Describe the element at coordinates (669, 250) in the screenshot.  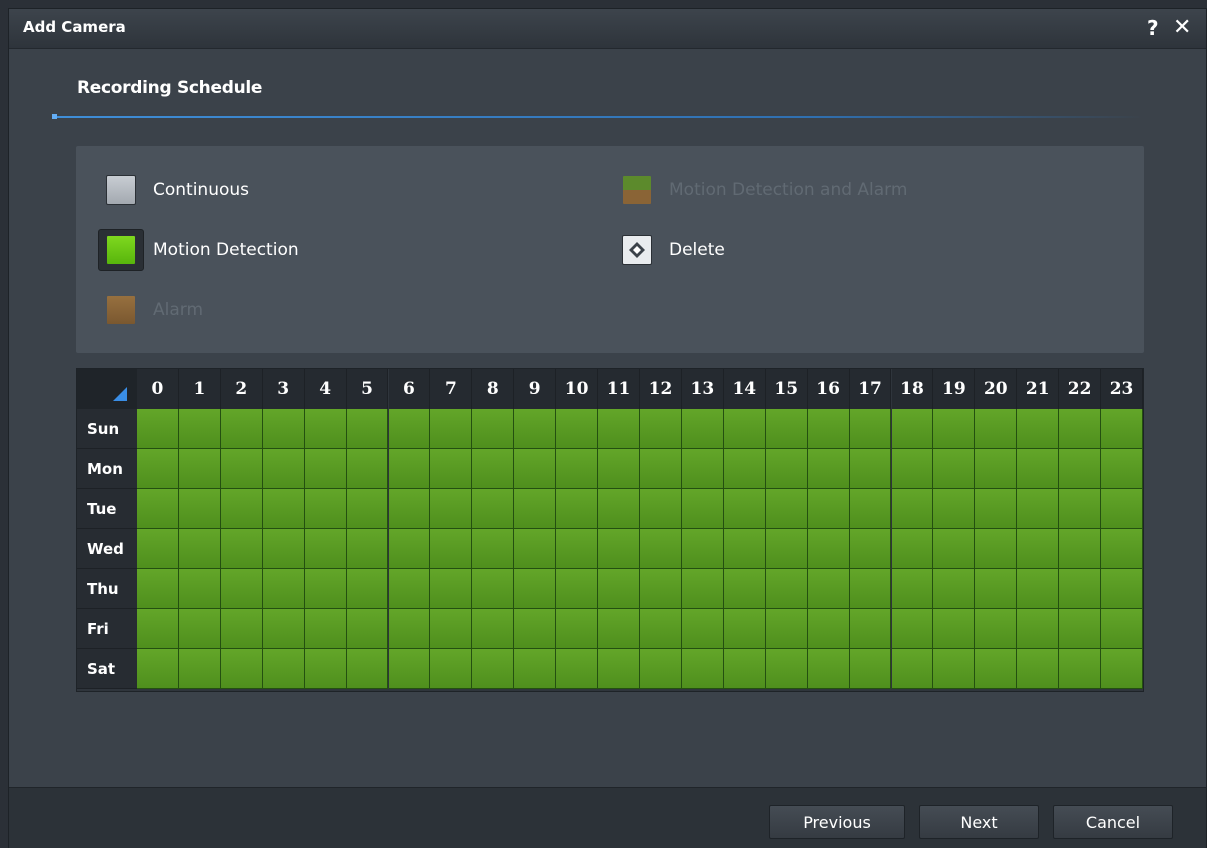
I see `legend-delete: Delete` at that location.